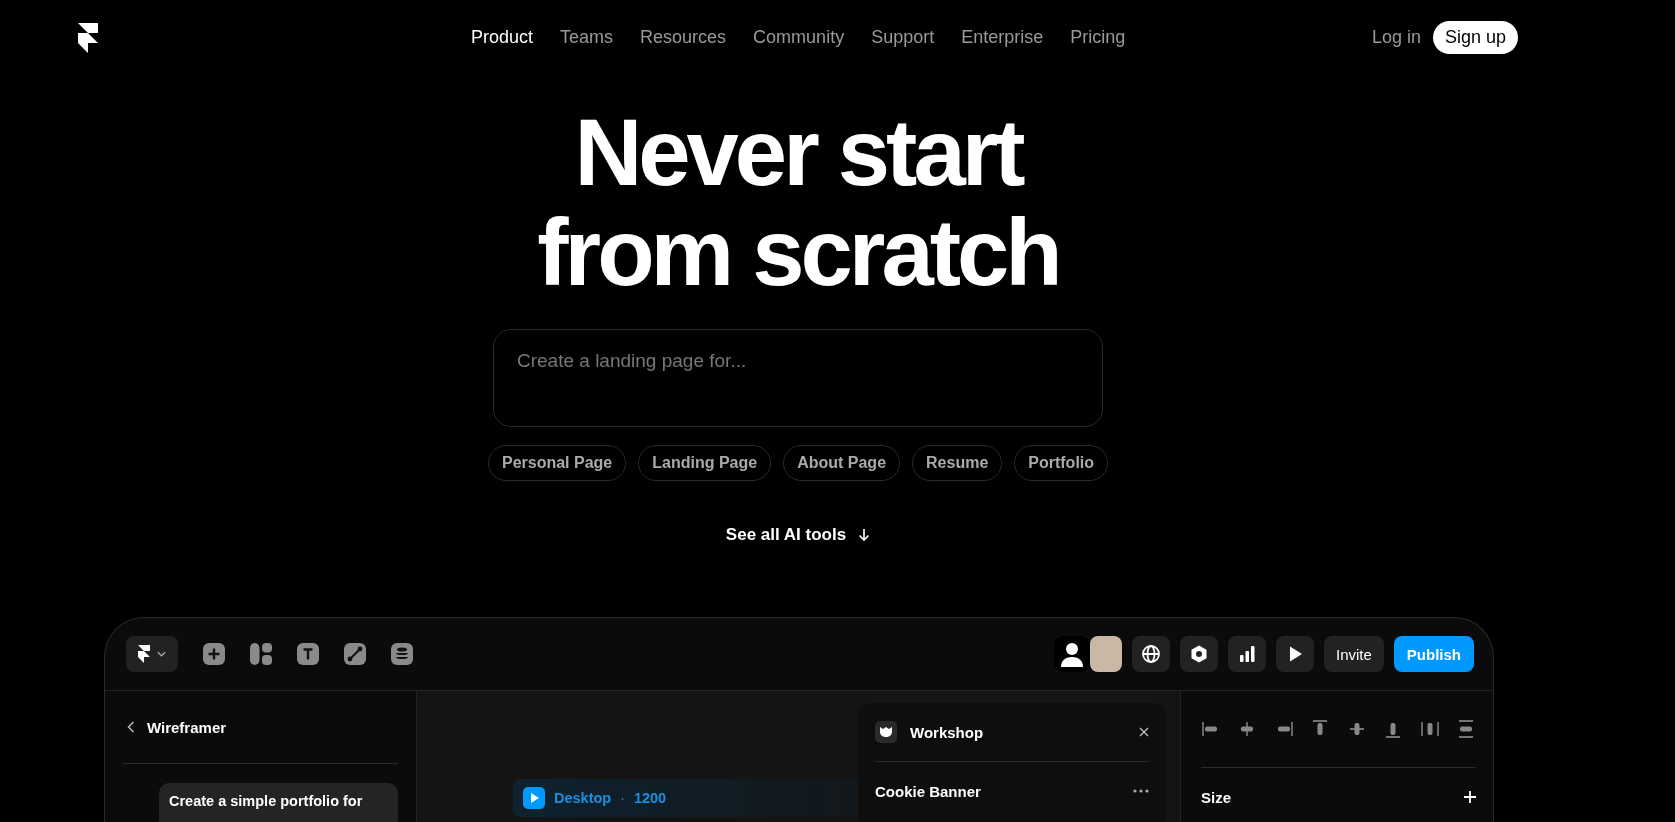  What do you see at coordinates (1475, 37) in the screenshot?
I see `signup-button: Sign up` at bounding box center [1475, 37].